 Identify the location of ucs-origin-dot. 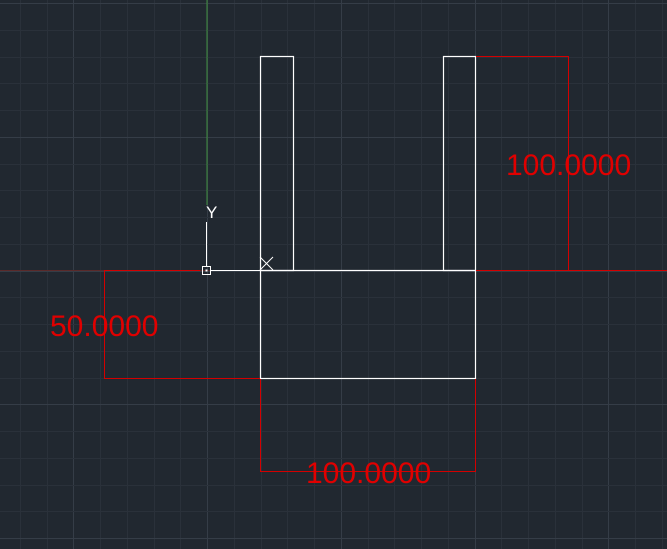
(206, 270).